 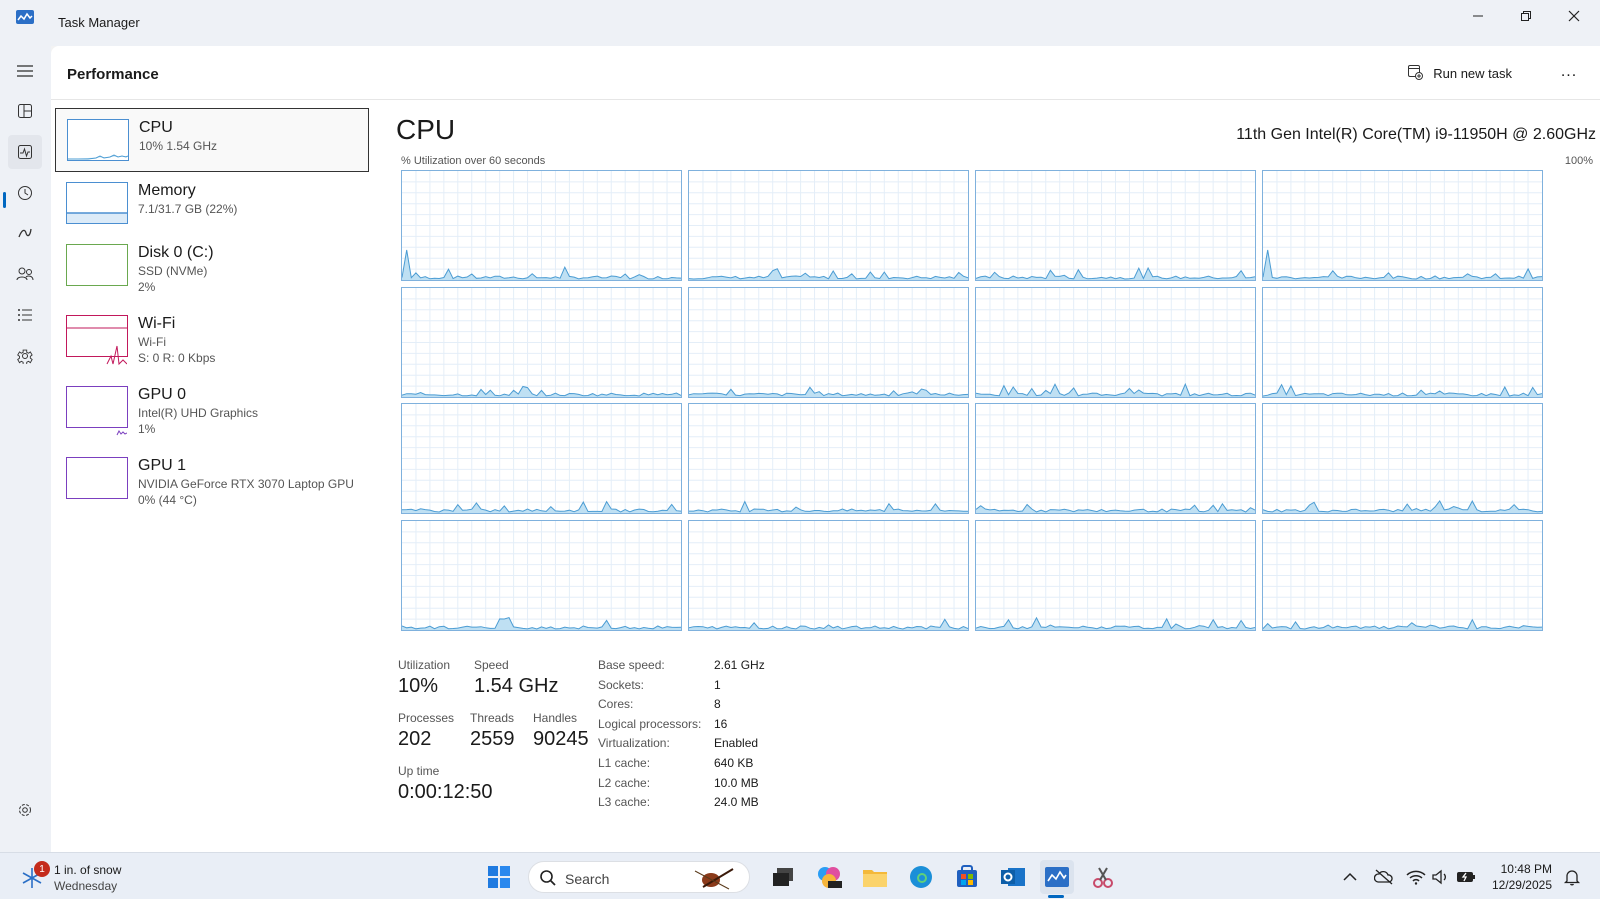 I want to click on microsoft-store-icon, so click(x=967, y=877).